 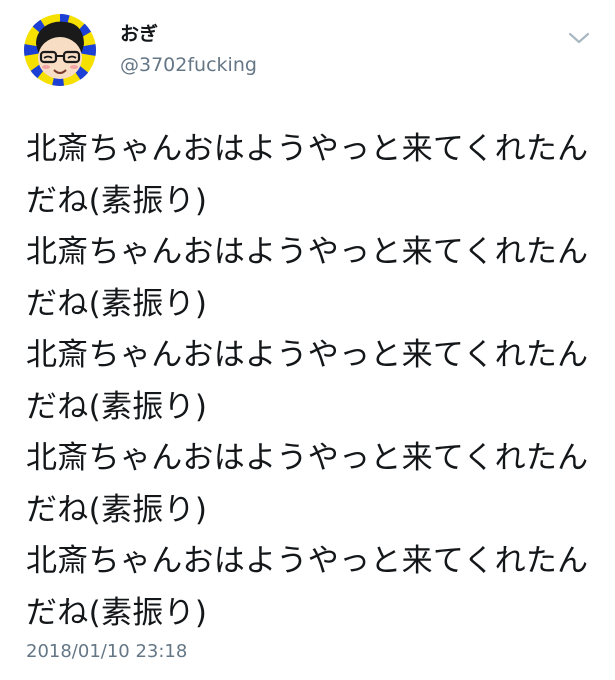 I want to click on chevron-down-icon, so click(x=579, y=38).